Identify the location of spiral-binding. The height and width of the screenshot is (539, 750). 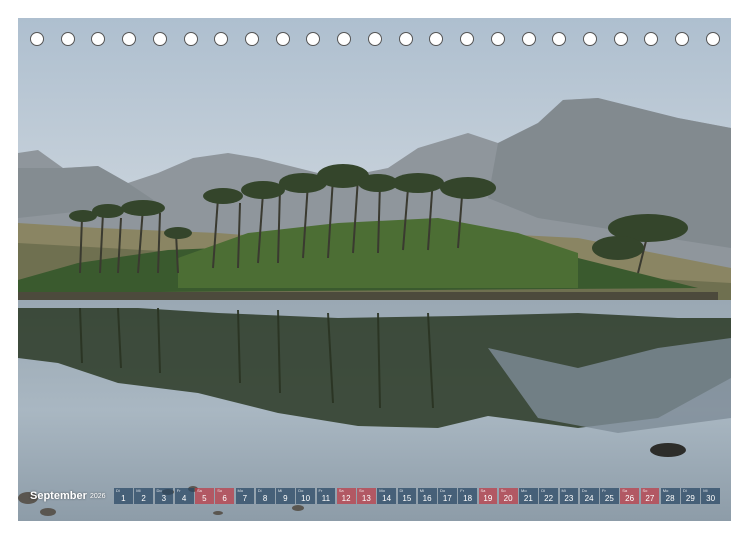
(375, 40).